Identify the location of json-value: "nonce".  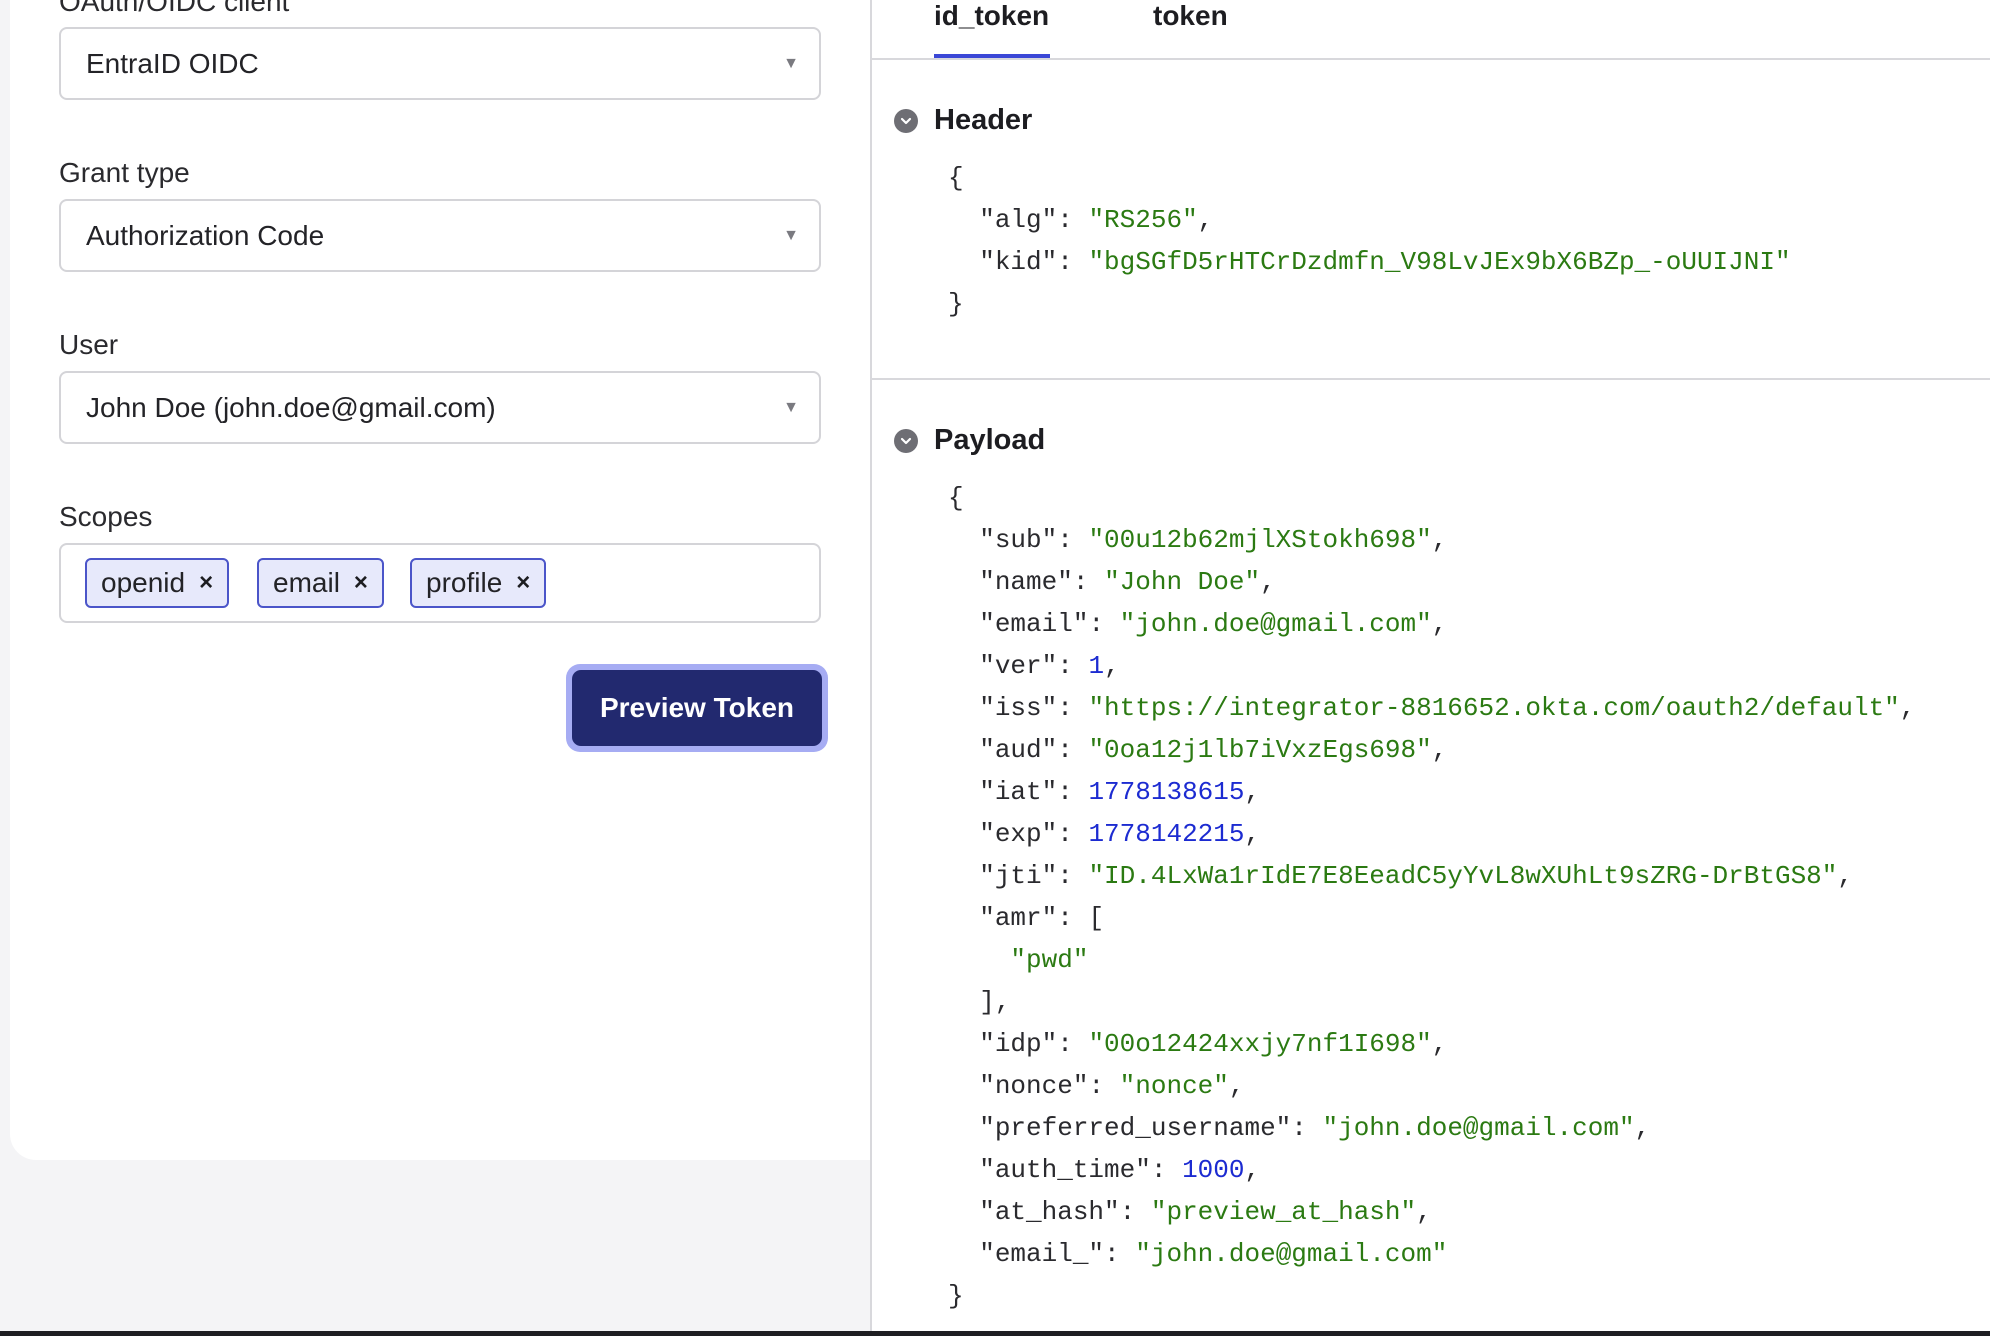
(1174, 1086).